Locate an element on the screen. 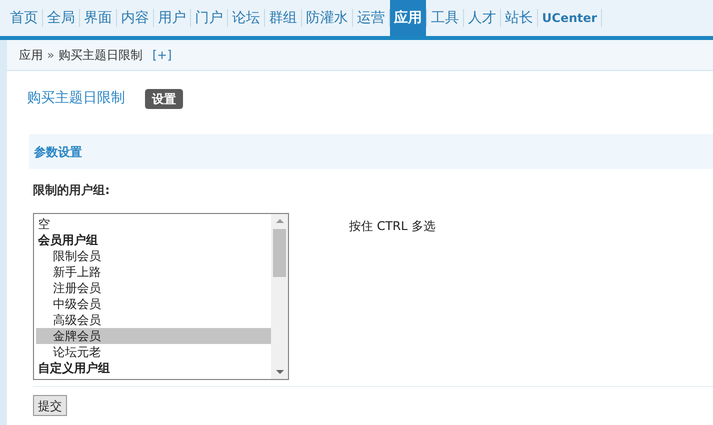 This screenshot has width=713, height=425. list-option: 论坛元老 is located at coordinates (153, 352).